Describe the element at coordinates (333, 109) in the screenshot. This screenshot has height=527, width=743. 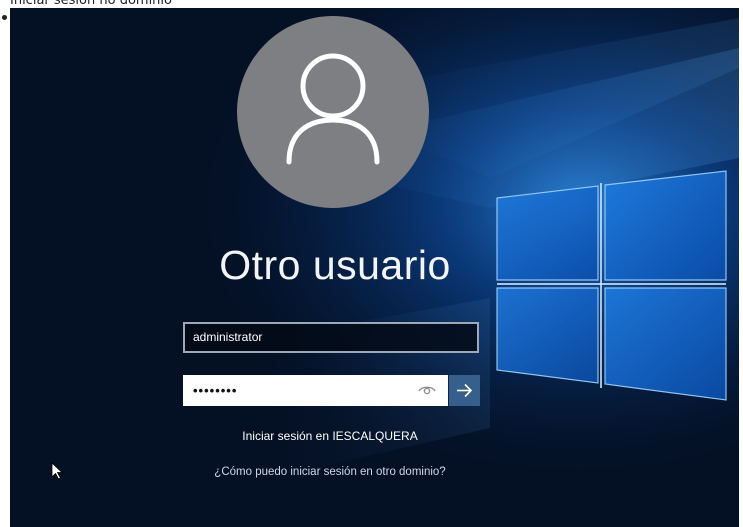
I see `user-silhouette-icon` at that location.